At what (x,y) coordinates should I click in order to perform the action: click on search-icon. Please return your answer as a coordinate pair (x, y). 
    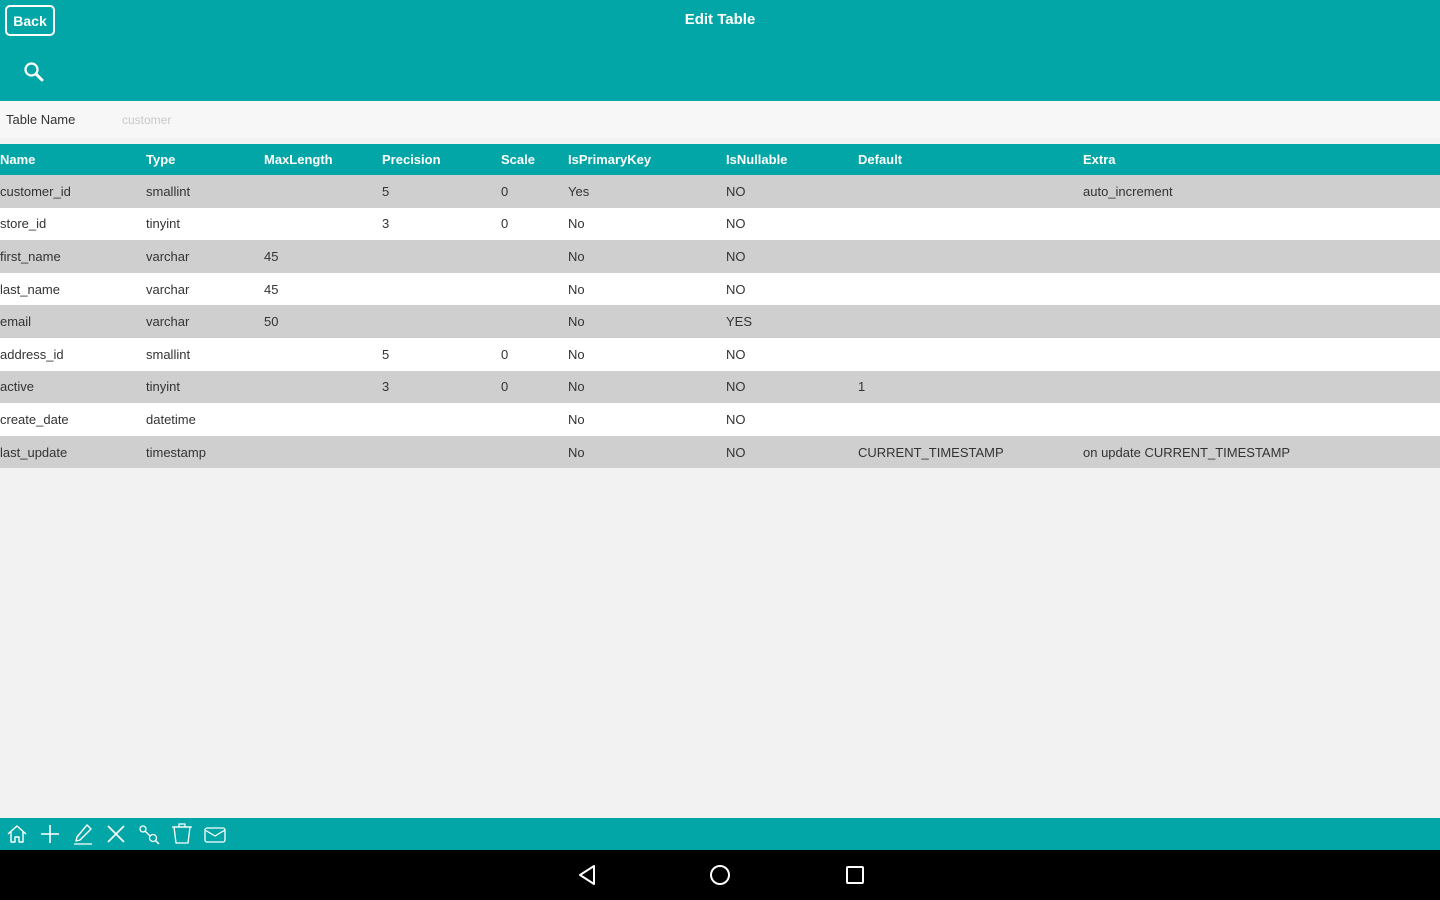
    Looking at the image, I should click on (34, 72).